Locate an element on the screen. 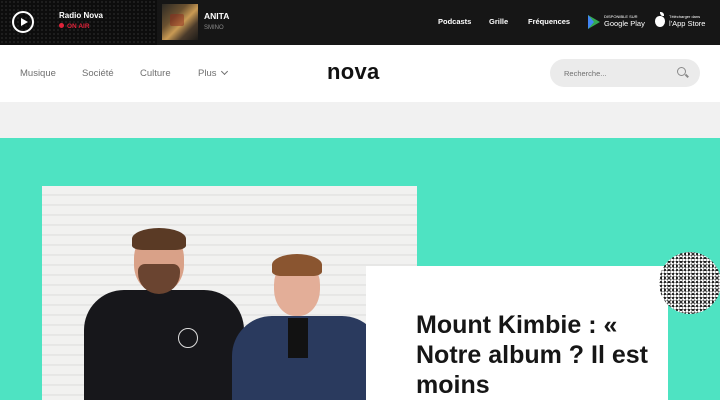 This screenshot has height=400, width=720. on-air-badge: ON AIR is located at coordinates (74, 26).